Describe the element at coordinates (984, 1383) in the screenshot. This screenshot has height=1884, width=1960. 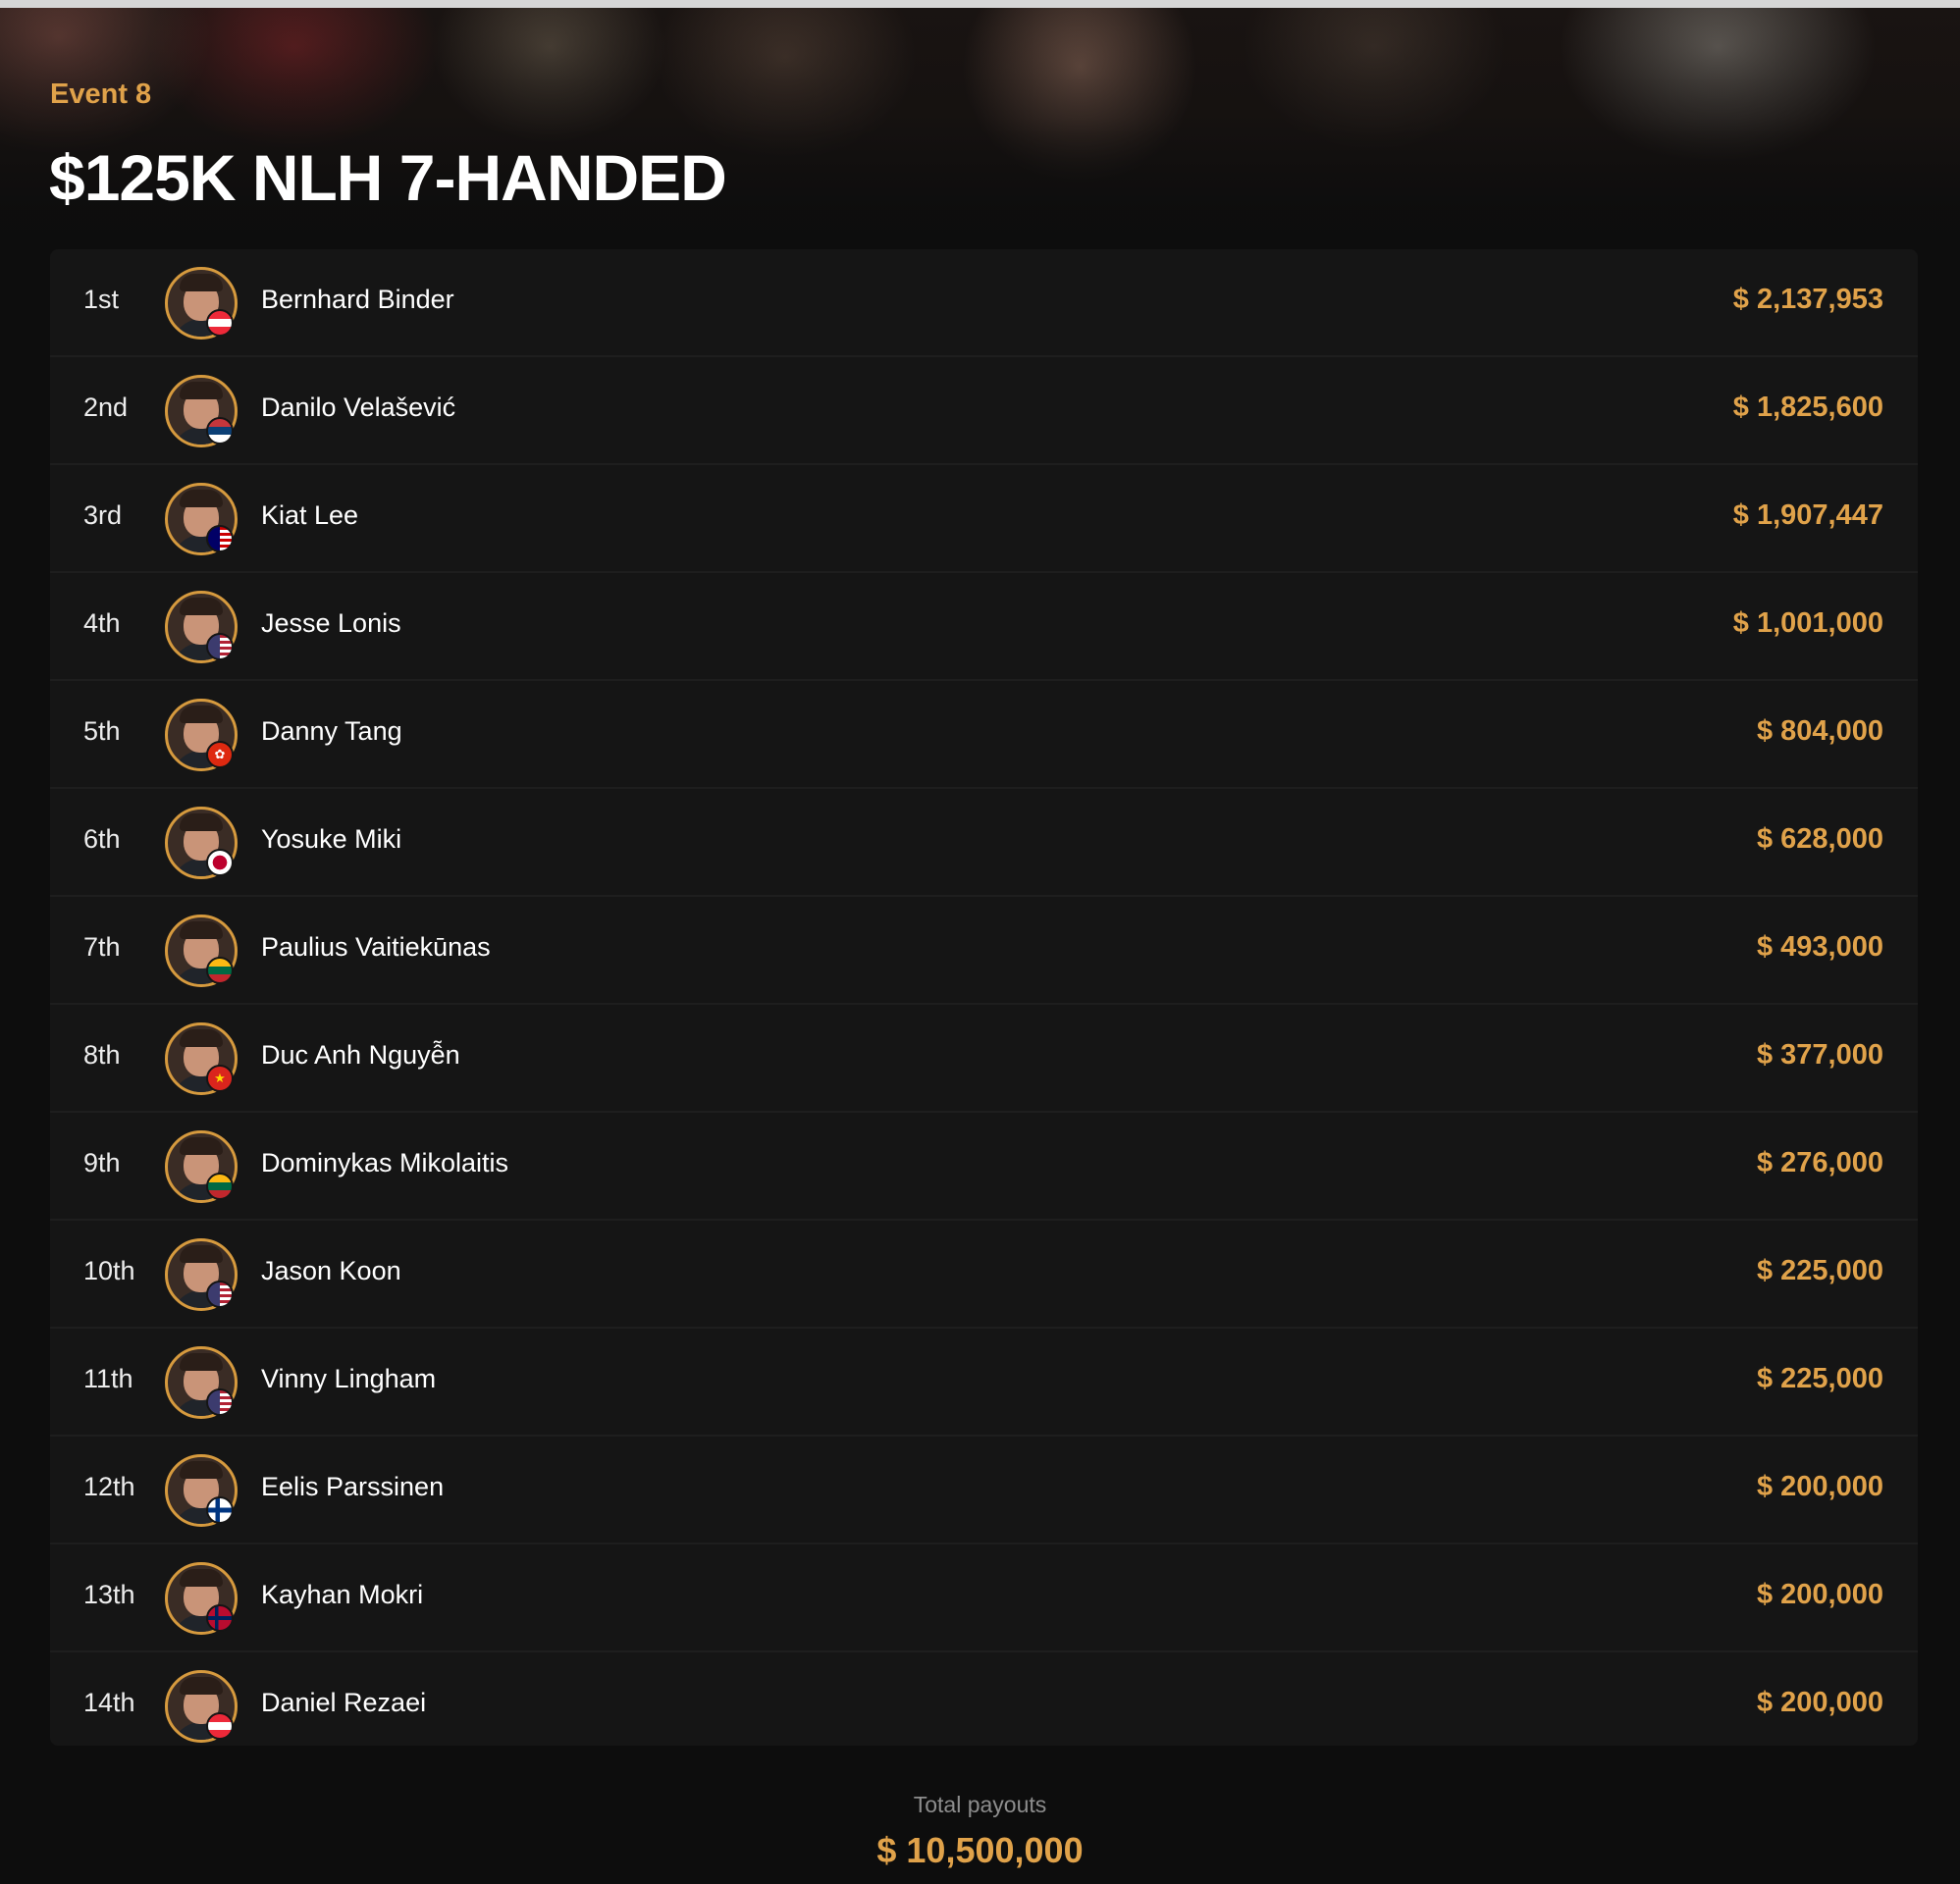
I see `result-row: 11th Vinny Lingham $ 225,000` at that location.